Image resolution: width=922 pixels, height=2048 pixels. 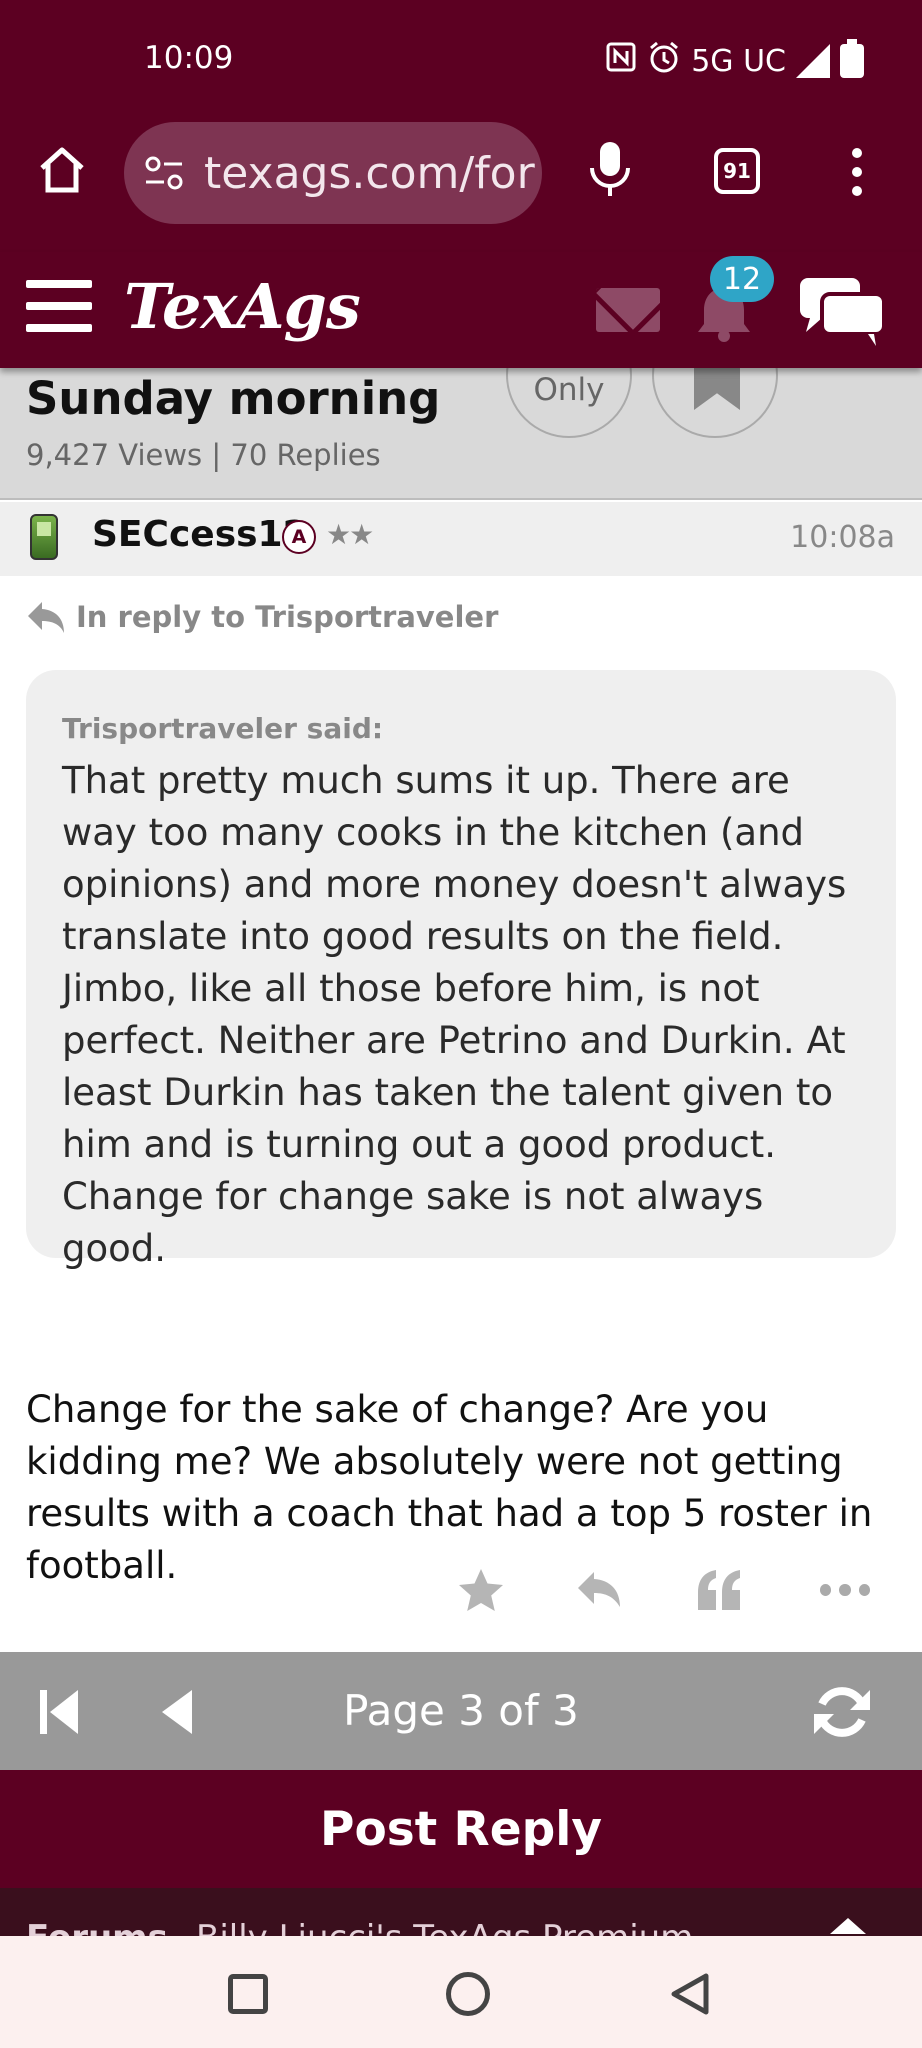 What do you see at coordinates (481, 1591) in the screenshot?
I see `star-icon` at bounding box center [481, 1591].